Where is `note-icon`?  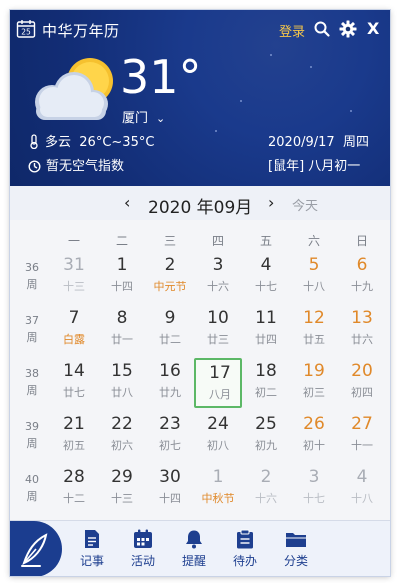 note-icon is located at coordinates (92, 539).